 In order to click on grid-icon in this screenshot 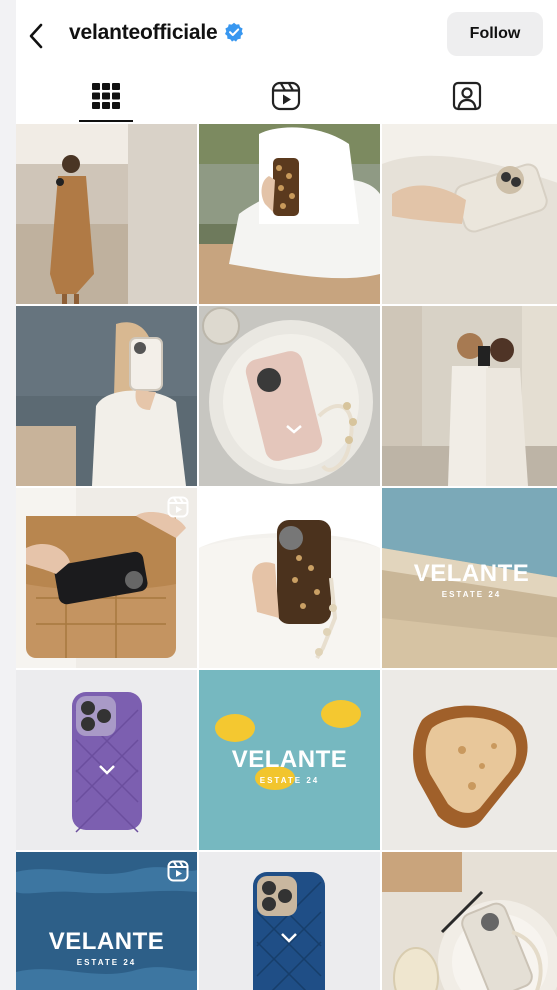, I will do `click(106, 96)`.